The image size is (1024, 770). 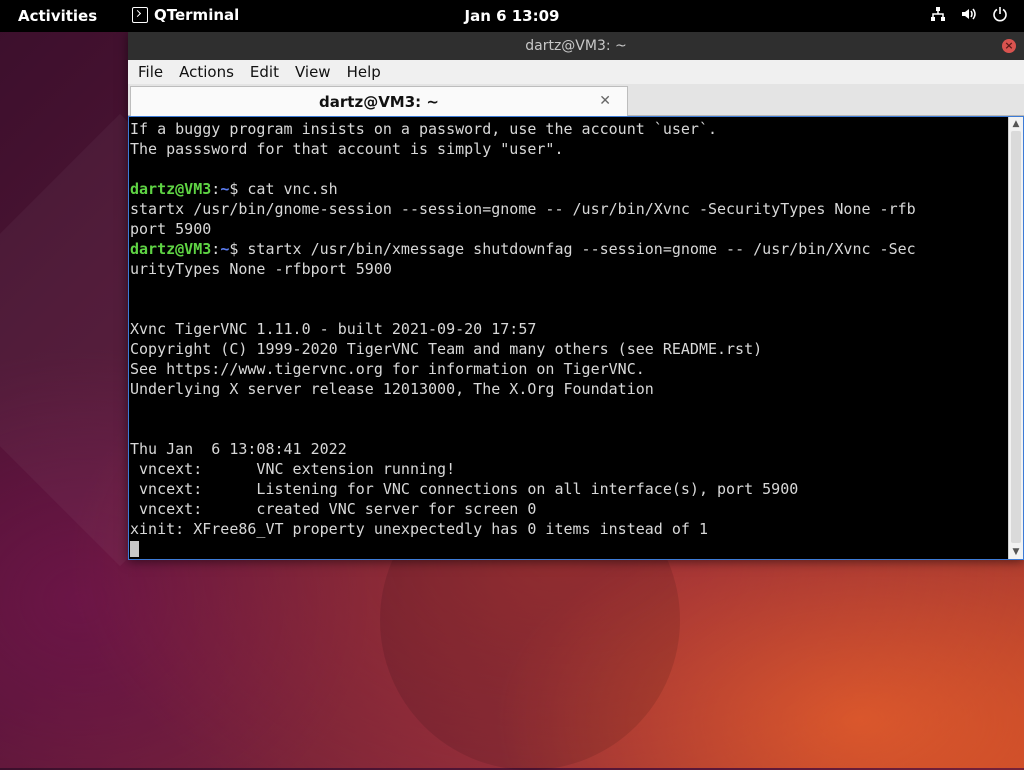 I want to click on window-title: dartz@VM3: ~, so click(x=576, y=46).